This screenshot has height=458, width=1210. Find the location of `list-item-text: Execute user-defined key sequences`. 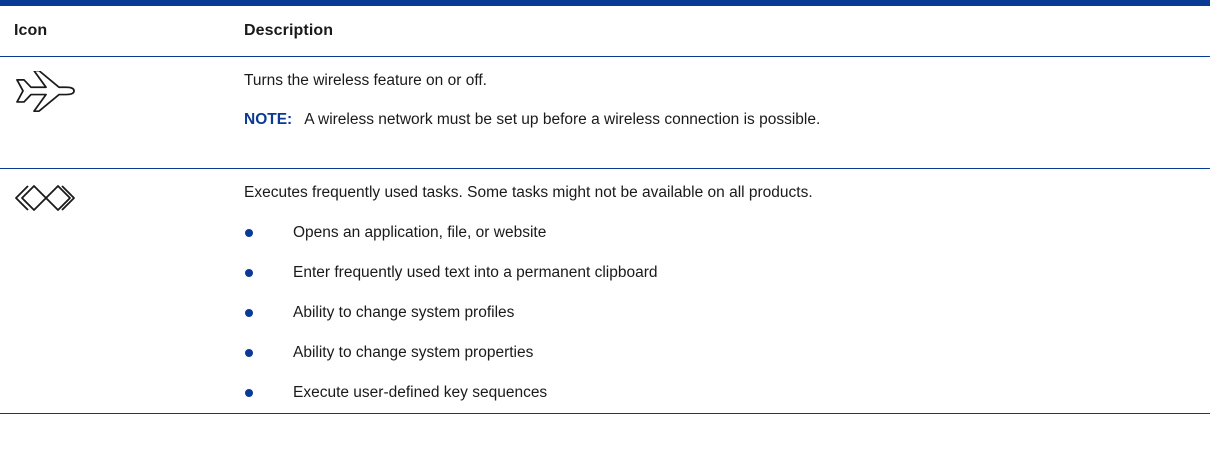

list-item-text: Execute user-defined key sequences is located at coordinates (420, 392).